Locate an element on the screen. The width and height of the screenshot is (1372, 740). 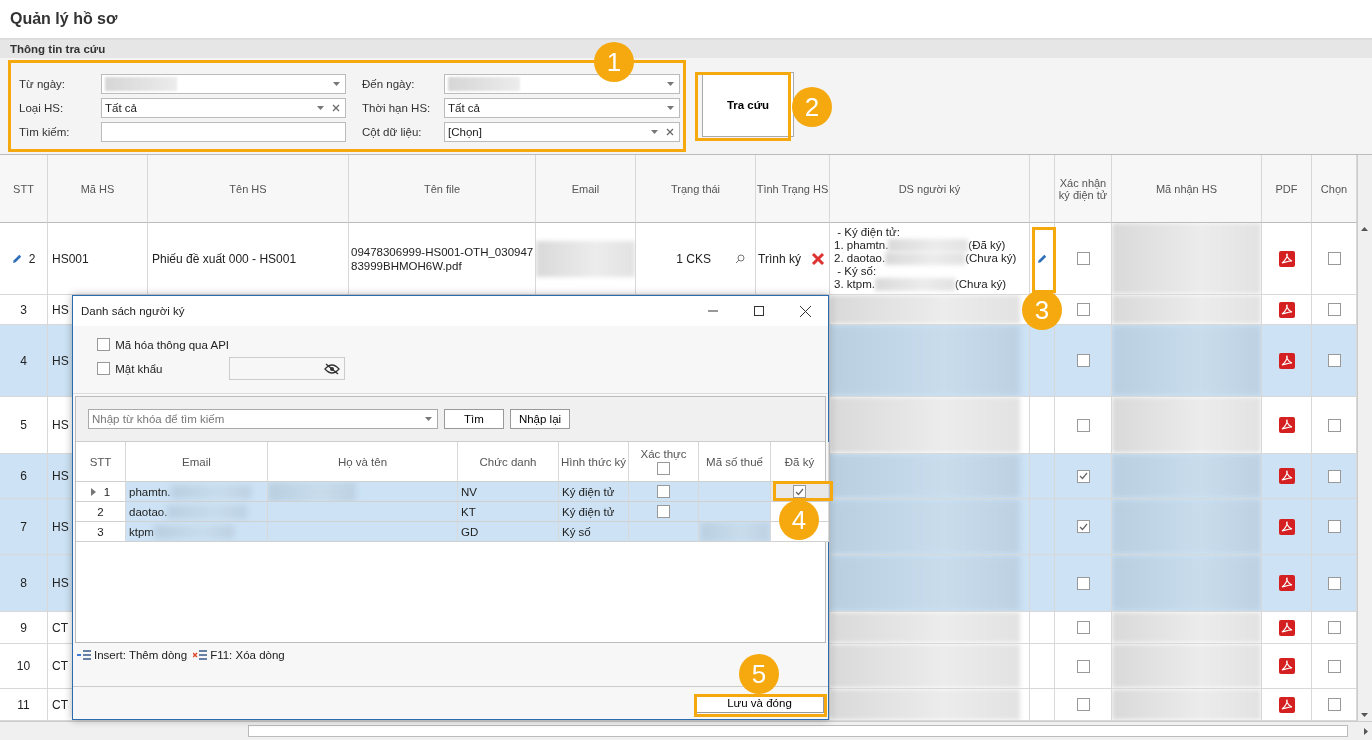
pencil-icon is located at coordinates (17, 258).